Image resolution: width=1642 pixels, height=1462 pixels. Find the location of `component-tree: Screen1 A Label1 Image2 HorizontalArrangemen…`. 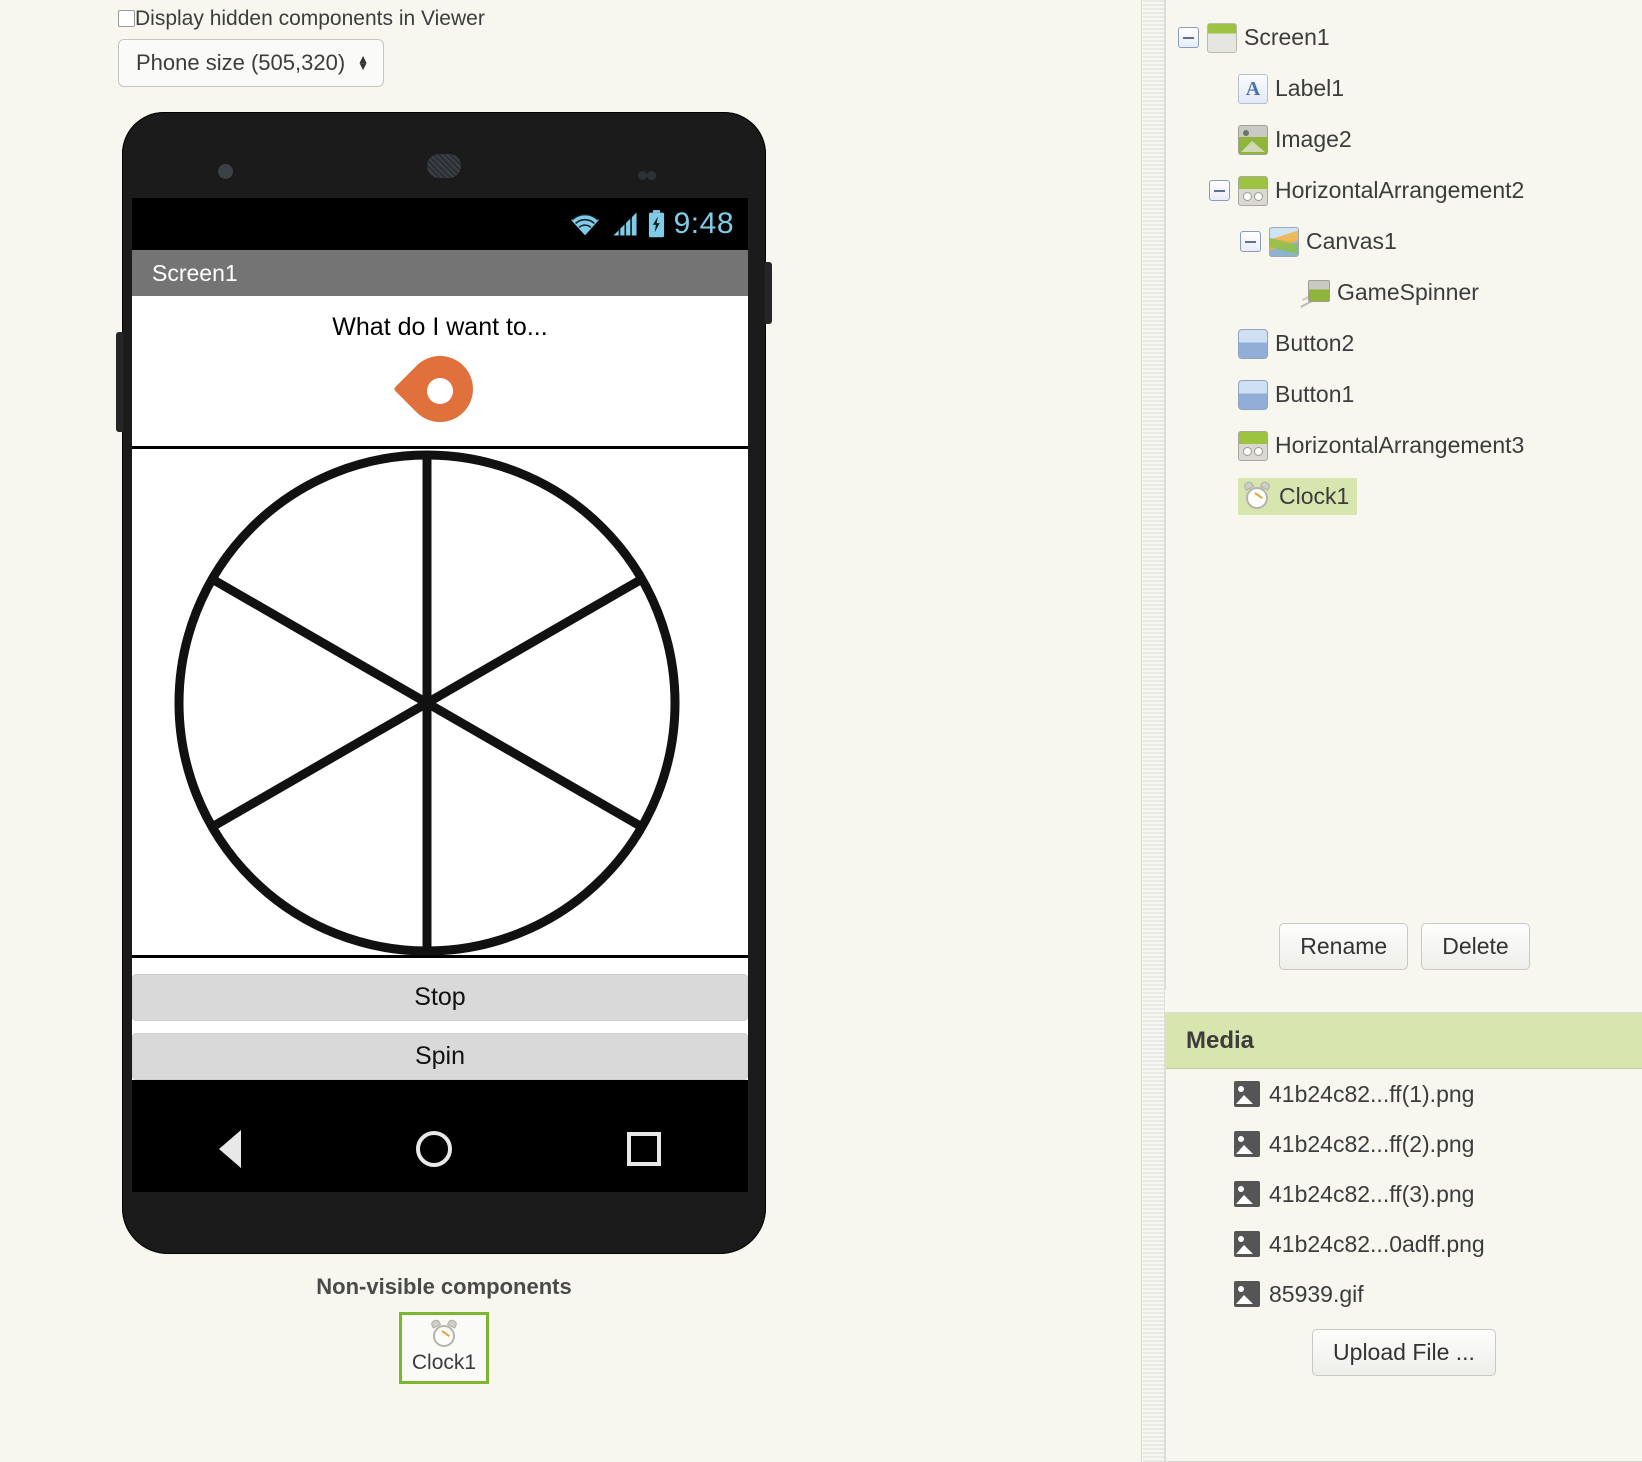

component-tree: Screen1 A Label1 Image2 HorizontalArrangemen… is located at coordinates (1404, 261).